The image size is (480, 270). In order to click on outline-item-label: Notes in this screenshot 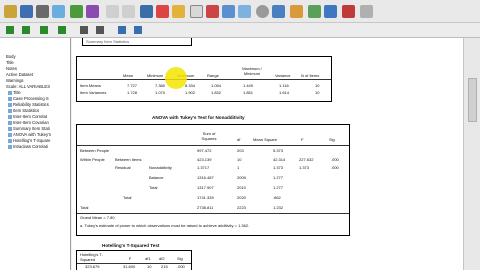, I will do `click(11, 68)`.